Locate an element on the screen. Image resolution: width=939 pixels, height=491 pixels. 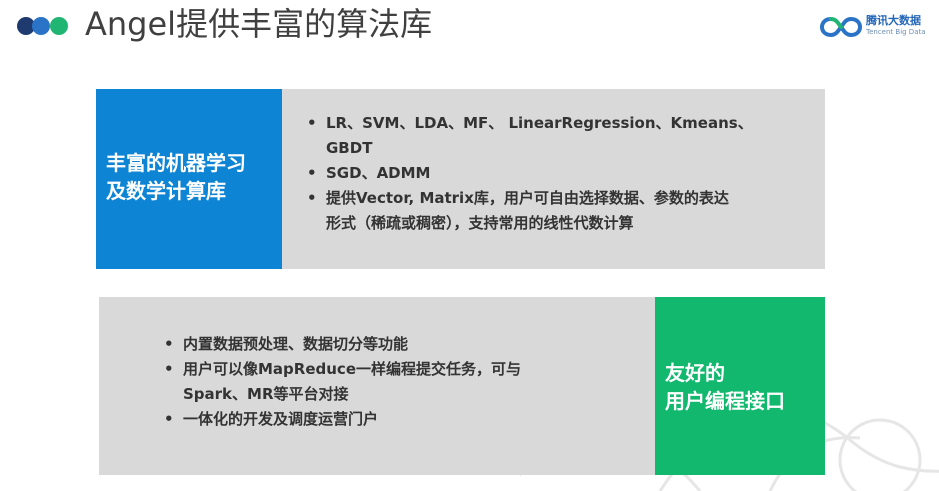
logo-text-en: Tencent Big Data is located at coordinates (896, 32).